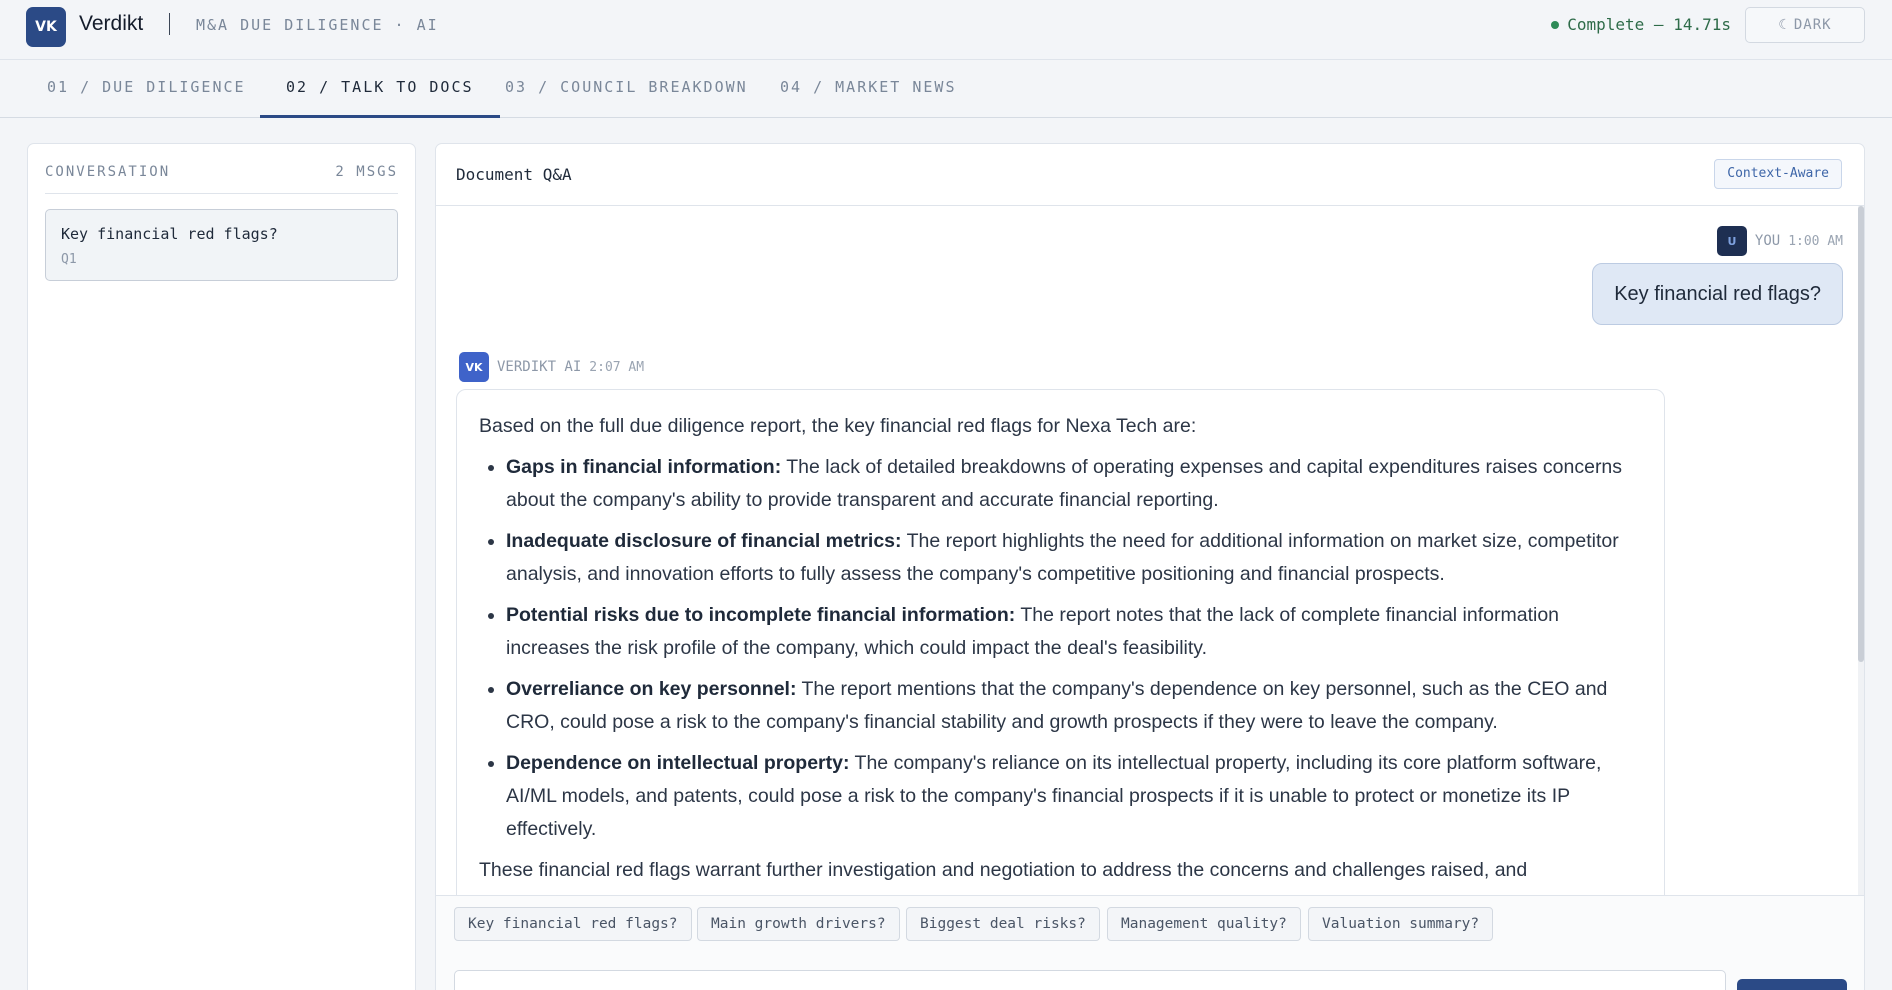 The image size is (1892, 990). Describe the element at coordinates (1401, 924) in the screenshot. I see `suggestion-chip-valuation: Valuation summary?` at that location.